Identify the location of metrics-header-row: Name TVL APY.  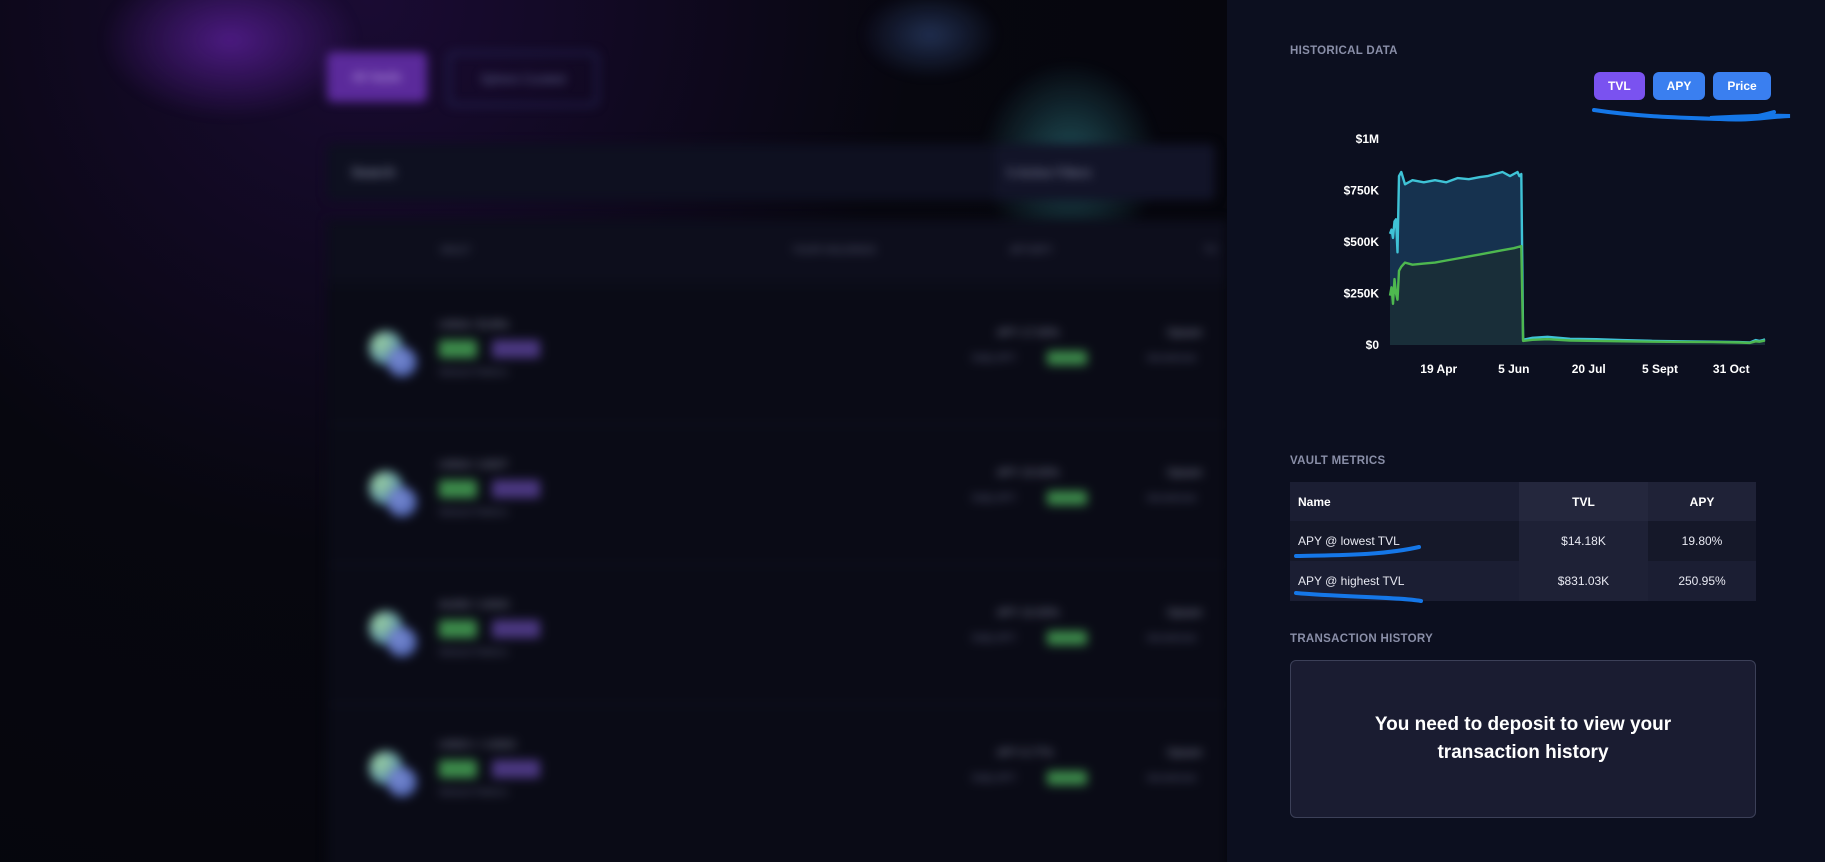
(1523, 501).